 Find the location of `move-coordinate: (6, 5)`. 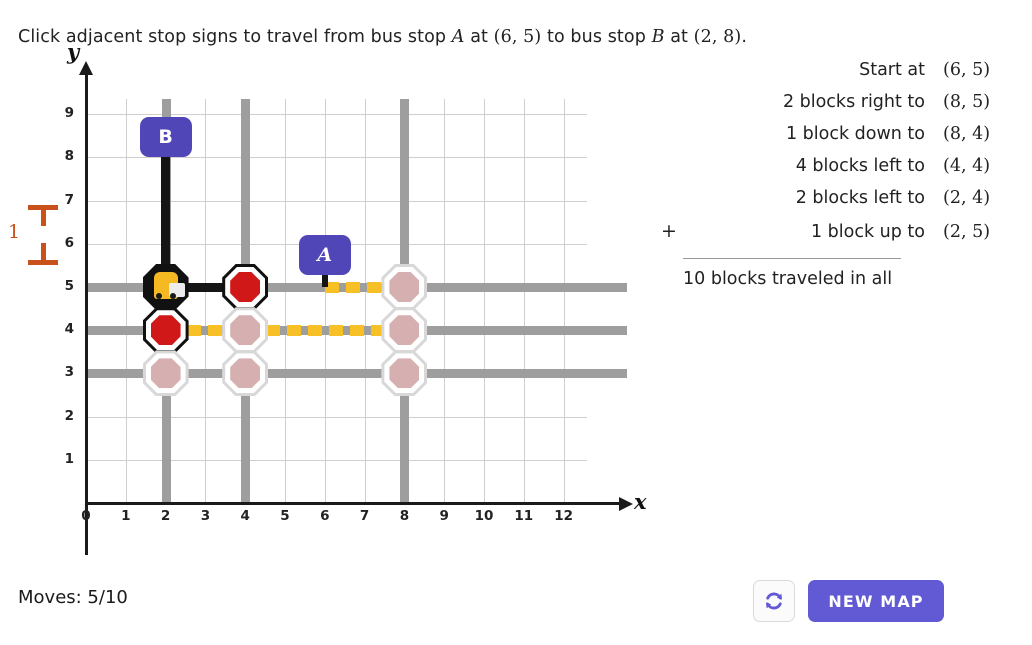

move-coordinate: (6, 5) is located at coordinates (967, 70).